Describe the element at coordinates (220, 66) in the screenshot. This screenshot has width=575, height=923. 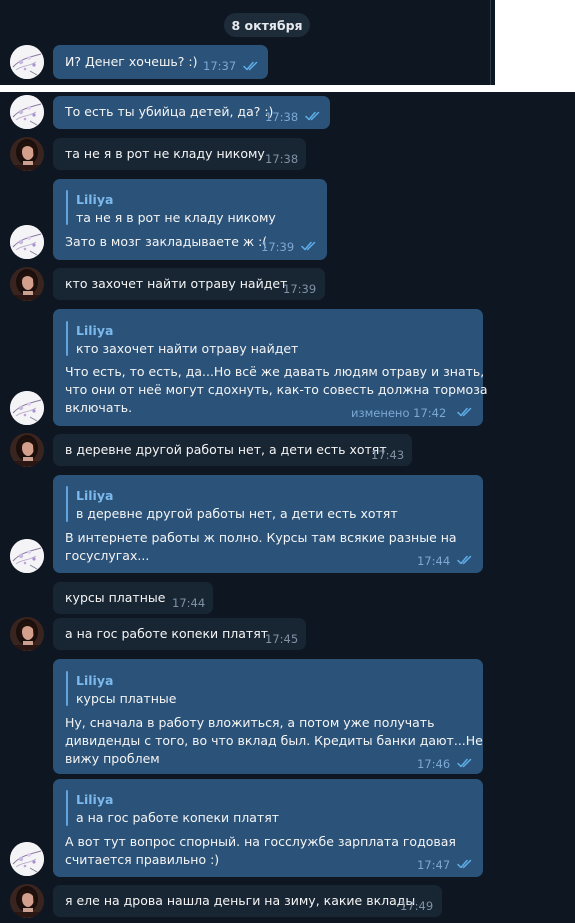
I see `message-time: 17:37` at that location.